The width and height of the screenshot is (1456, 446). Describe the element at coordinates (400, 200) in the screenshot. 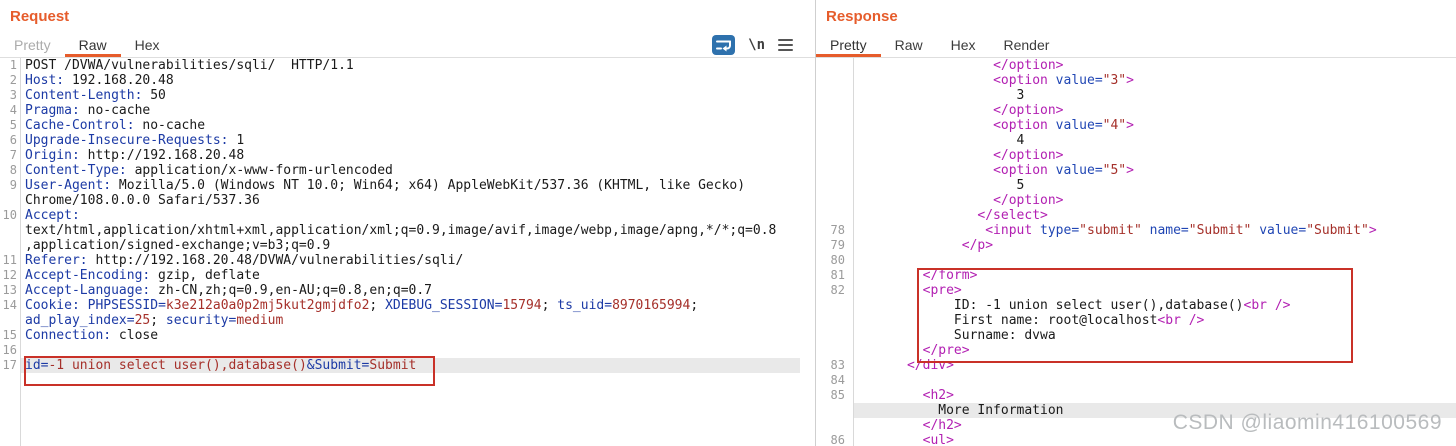

I see `code-line: Chrome/108.0.0.0 Safari/537.36` at that location.